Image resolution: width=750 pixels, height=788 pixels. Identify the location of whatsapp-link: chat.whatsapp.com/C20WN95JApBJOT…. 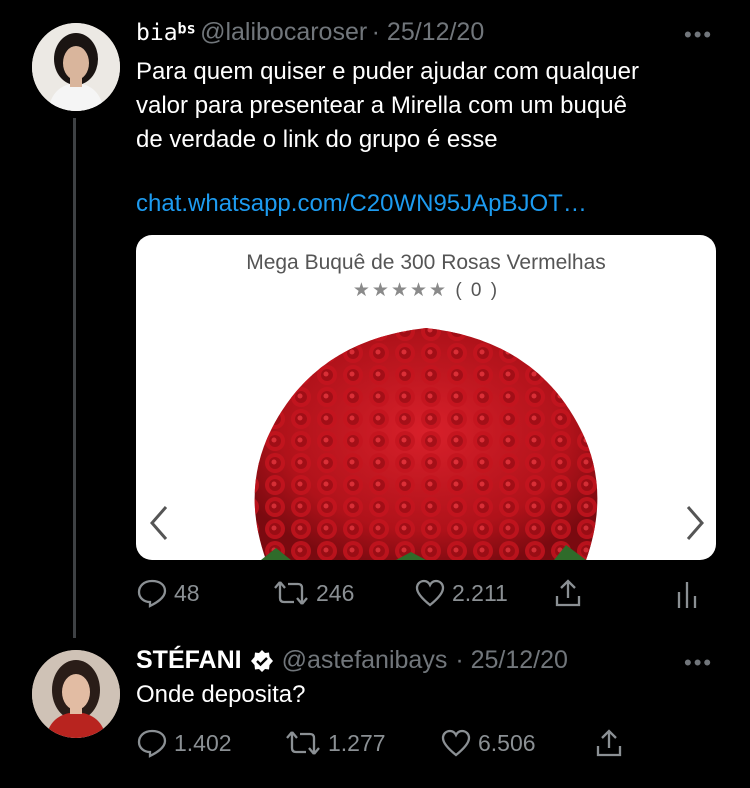
(361, 204).